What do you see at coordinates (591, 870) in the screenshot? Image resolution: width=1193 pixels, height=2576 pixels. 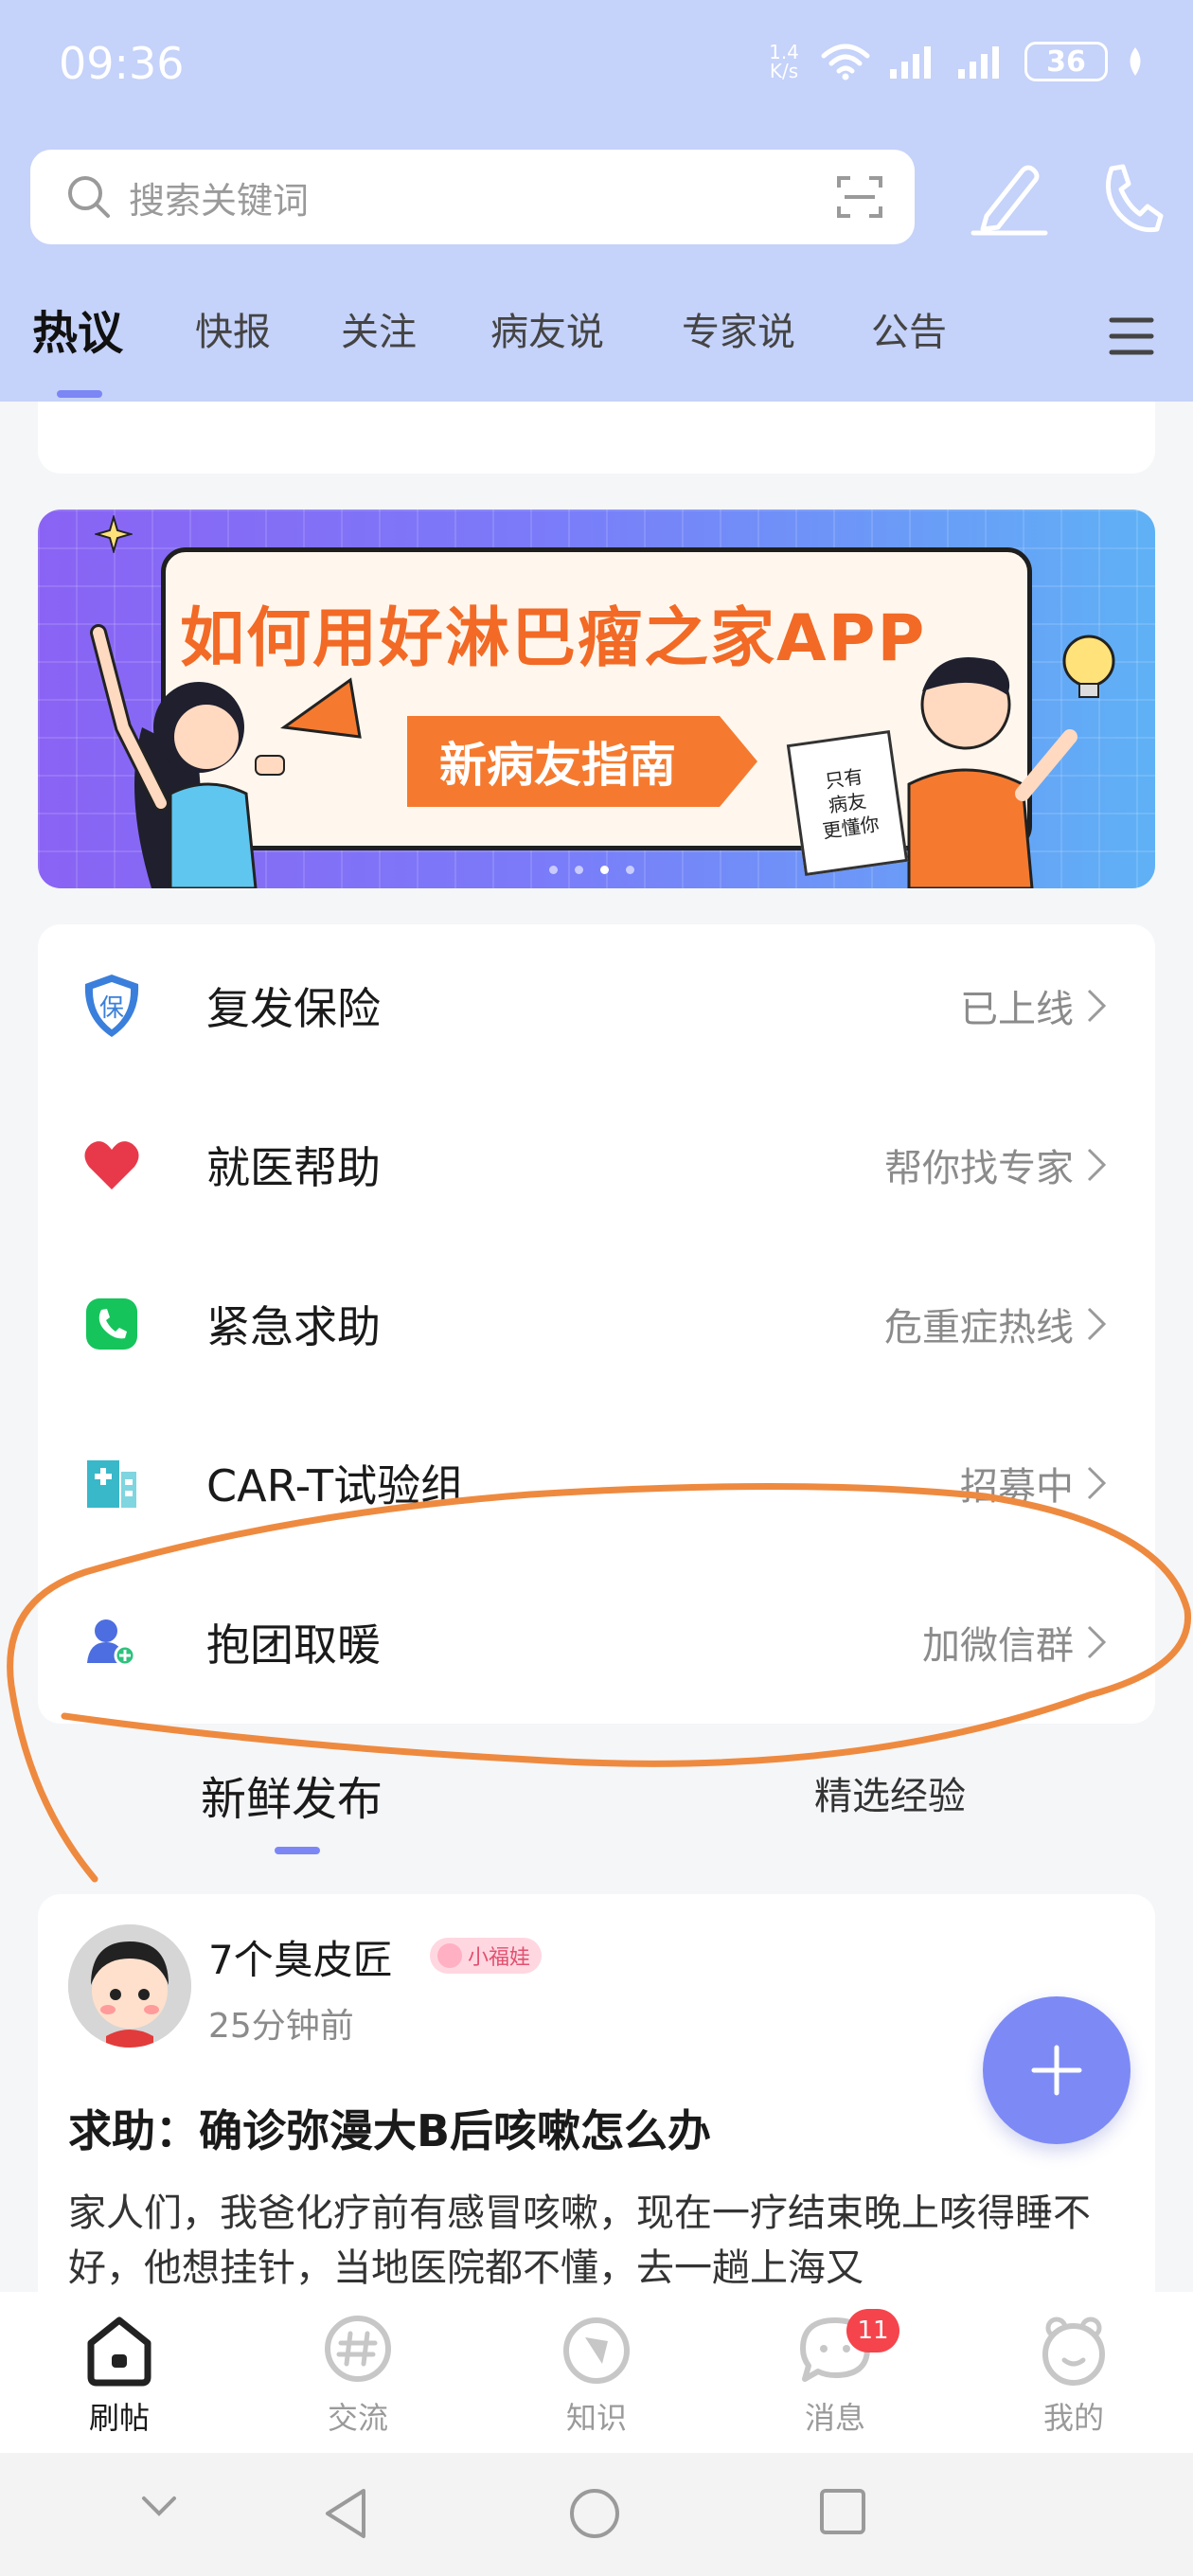 I see `banner-pagination` at bounding box center [591, 870].